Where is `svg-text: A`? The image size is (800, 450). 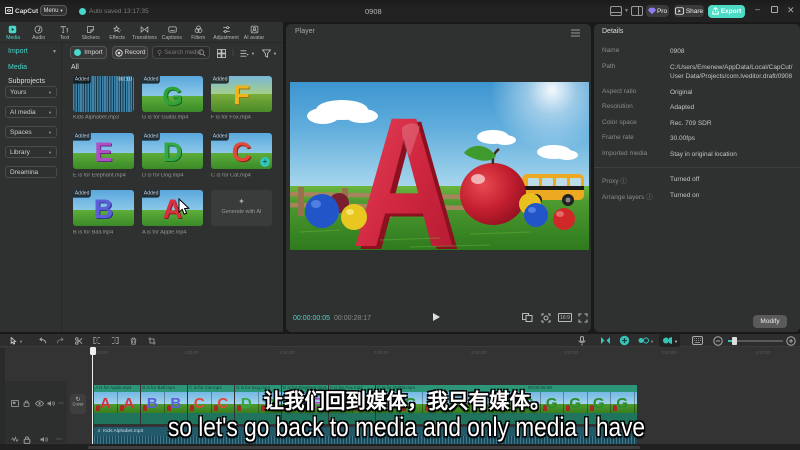
svg-text: A is located at coordinates (404, 166).